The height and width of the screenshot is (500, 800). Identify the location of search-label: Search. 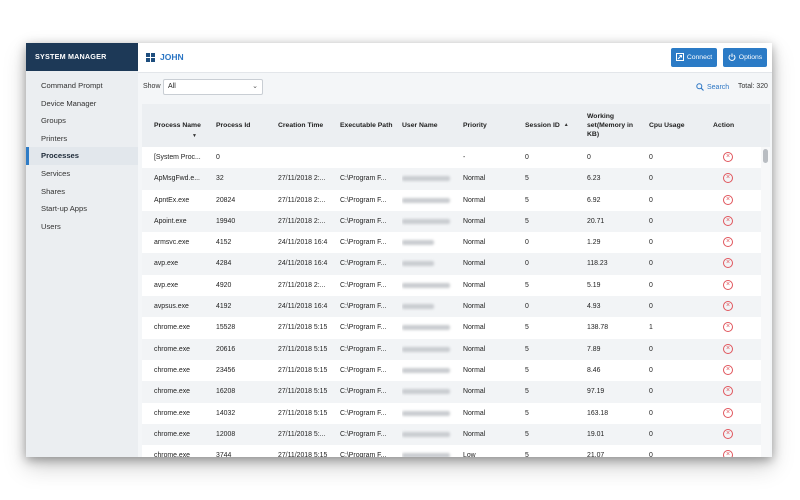
(718, 87).